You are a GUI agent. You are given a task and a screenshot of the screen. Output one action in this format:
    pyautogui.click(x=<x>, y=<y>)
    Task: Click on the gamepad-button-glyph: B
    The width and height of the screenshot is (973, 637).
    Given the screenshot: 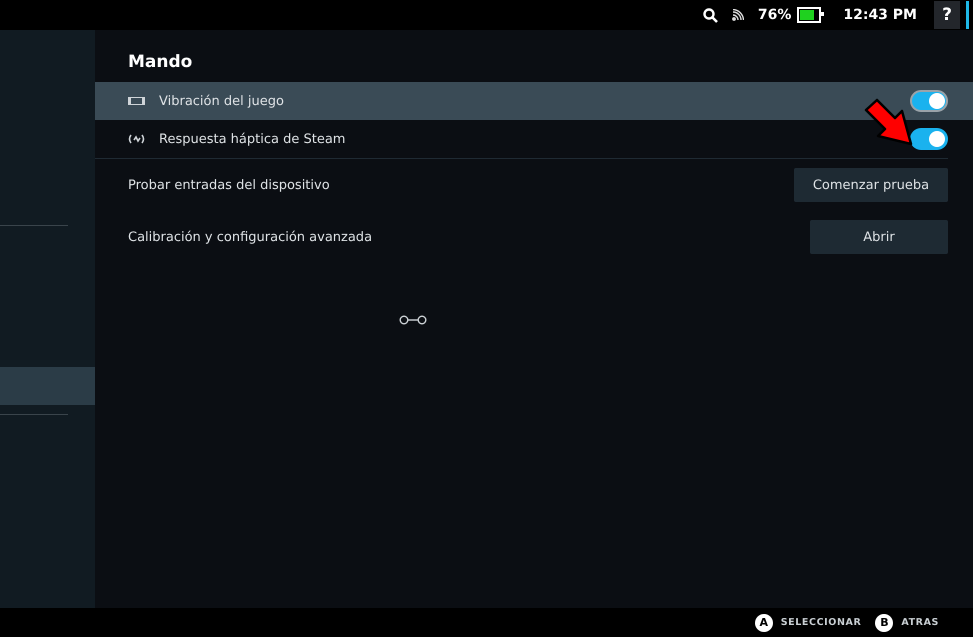 What is the action you would take?
    pyautogui.click(x=884, y=623)
    